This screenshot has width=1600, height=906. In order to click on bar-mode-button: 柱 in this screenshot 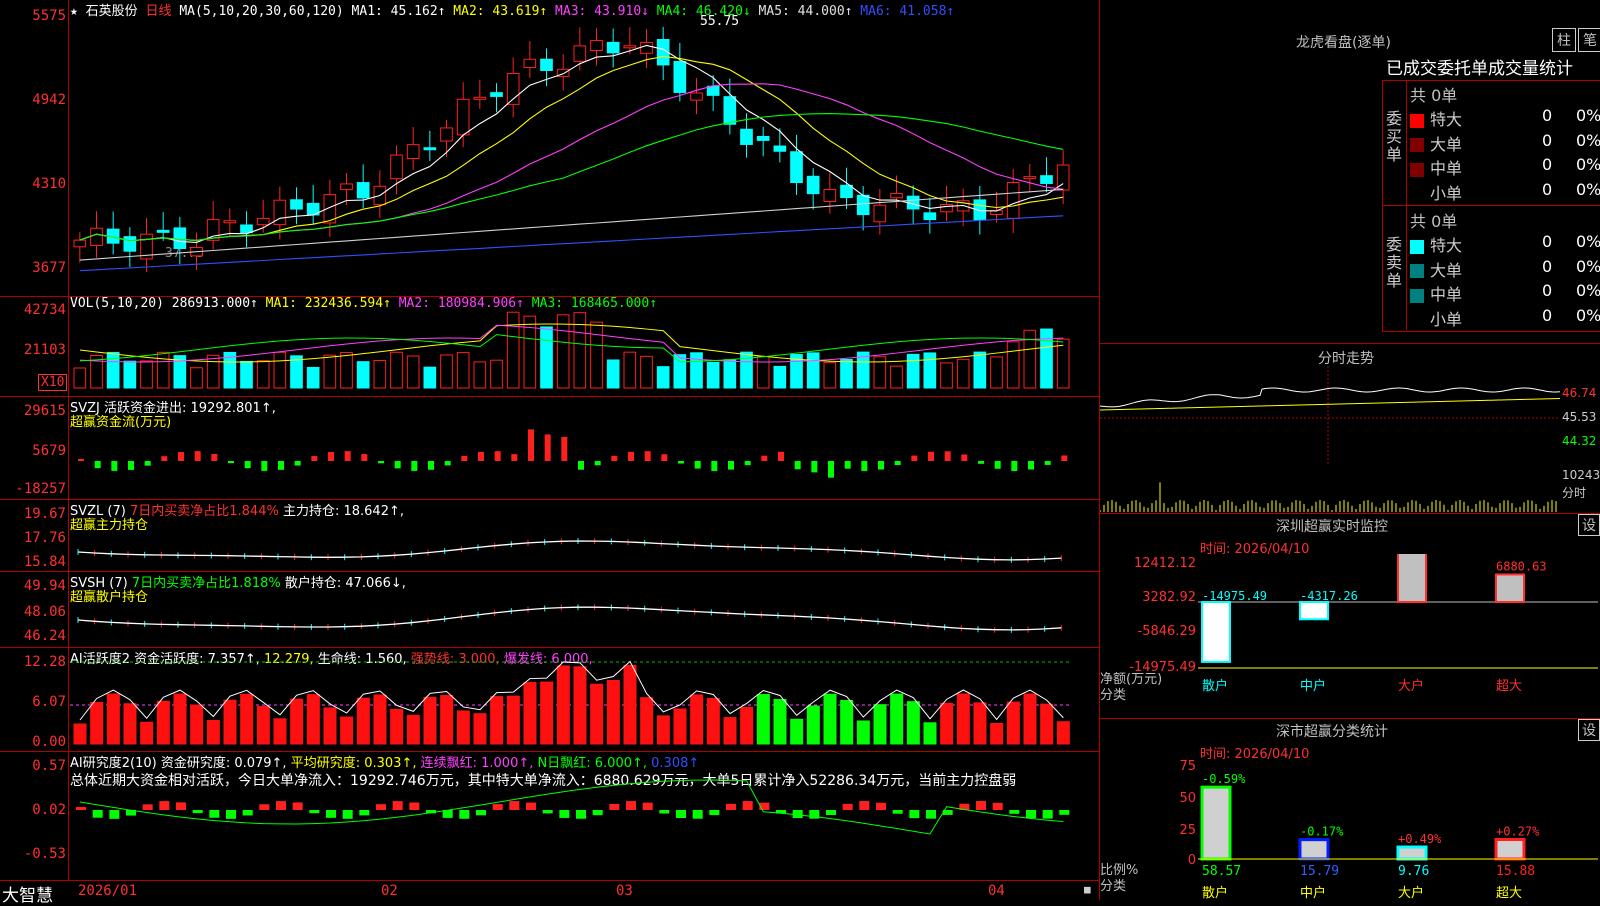, I will do `click(1564, 40)`.